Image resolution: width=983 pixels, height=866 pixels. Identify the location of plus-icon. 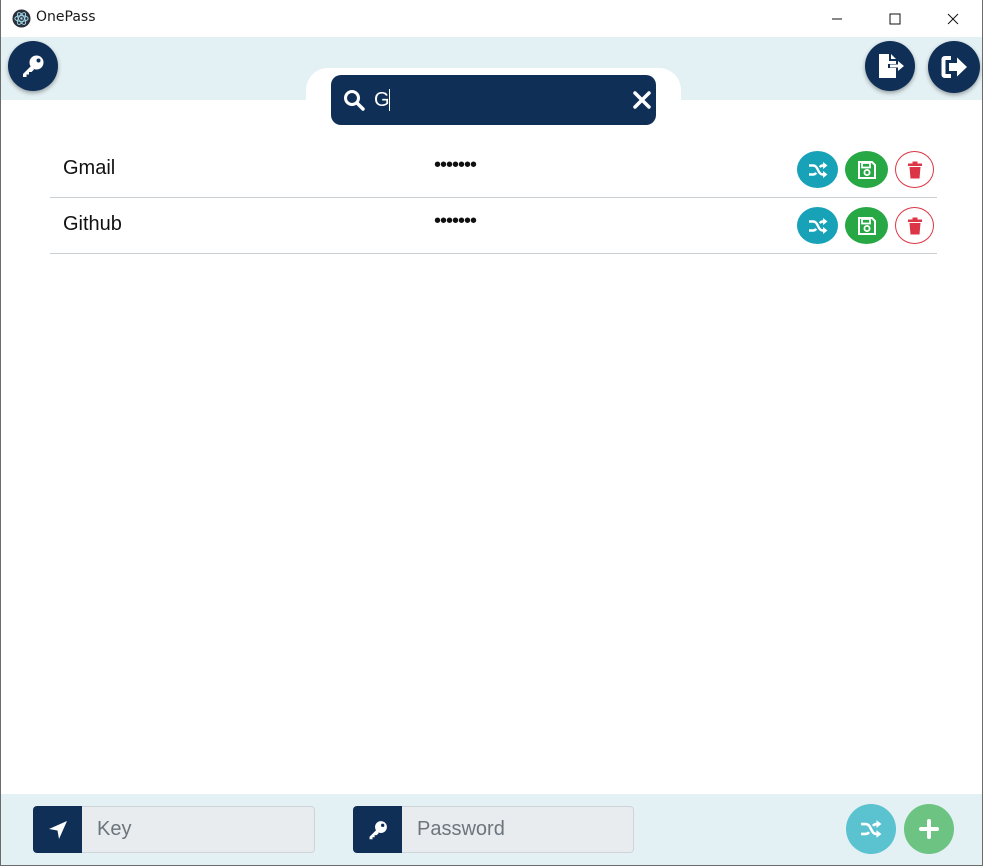
(929, 829).